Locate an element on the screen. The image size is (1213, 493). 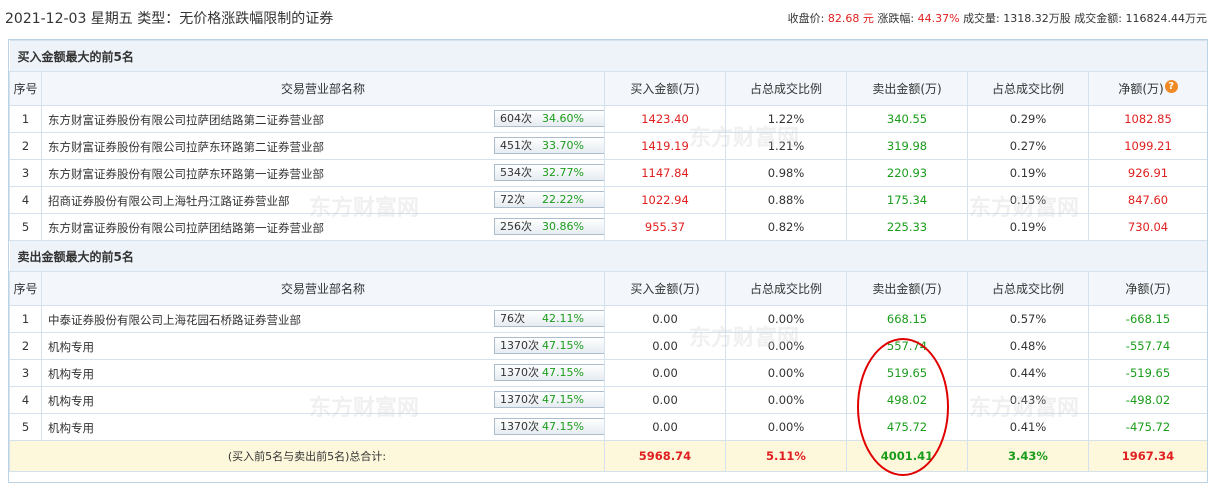
trade-stats-badge: 256次 30.86% is located at coordinates (549, 226).